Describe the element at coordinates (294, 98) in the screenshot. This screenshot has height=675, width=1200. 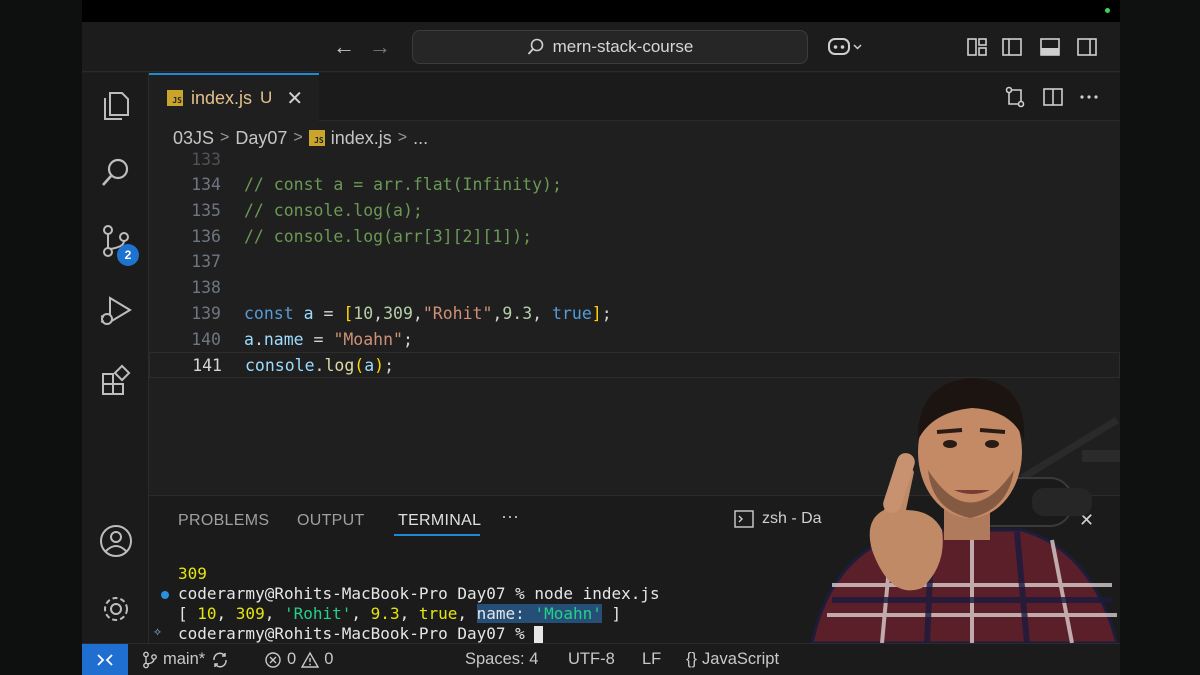
I see `tab-close-icon: ✕` at that location.